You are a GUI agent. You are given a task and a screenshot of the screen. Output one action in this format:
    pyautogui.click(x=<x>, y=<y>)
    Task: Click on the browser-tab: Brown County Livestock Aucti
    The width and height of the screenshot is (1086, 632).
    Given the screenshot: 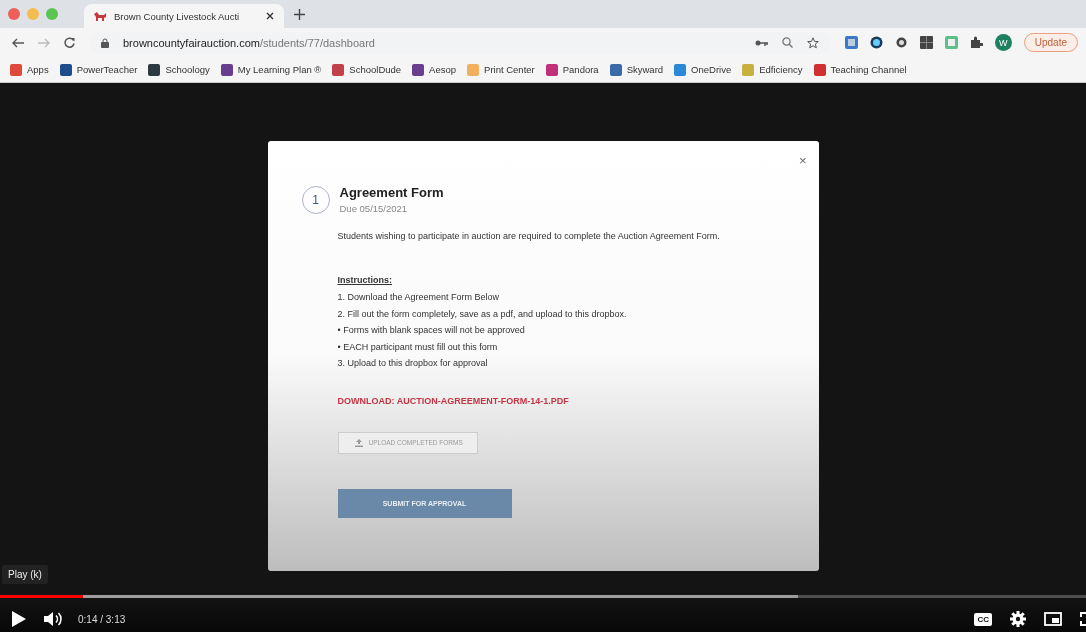 What is the action you would take?
    pyautogui.click(x=184, y=16)
    